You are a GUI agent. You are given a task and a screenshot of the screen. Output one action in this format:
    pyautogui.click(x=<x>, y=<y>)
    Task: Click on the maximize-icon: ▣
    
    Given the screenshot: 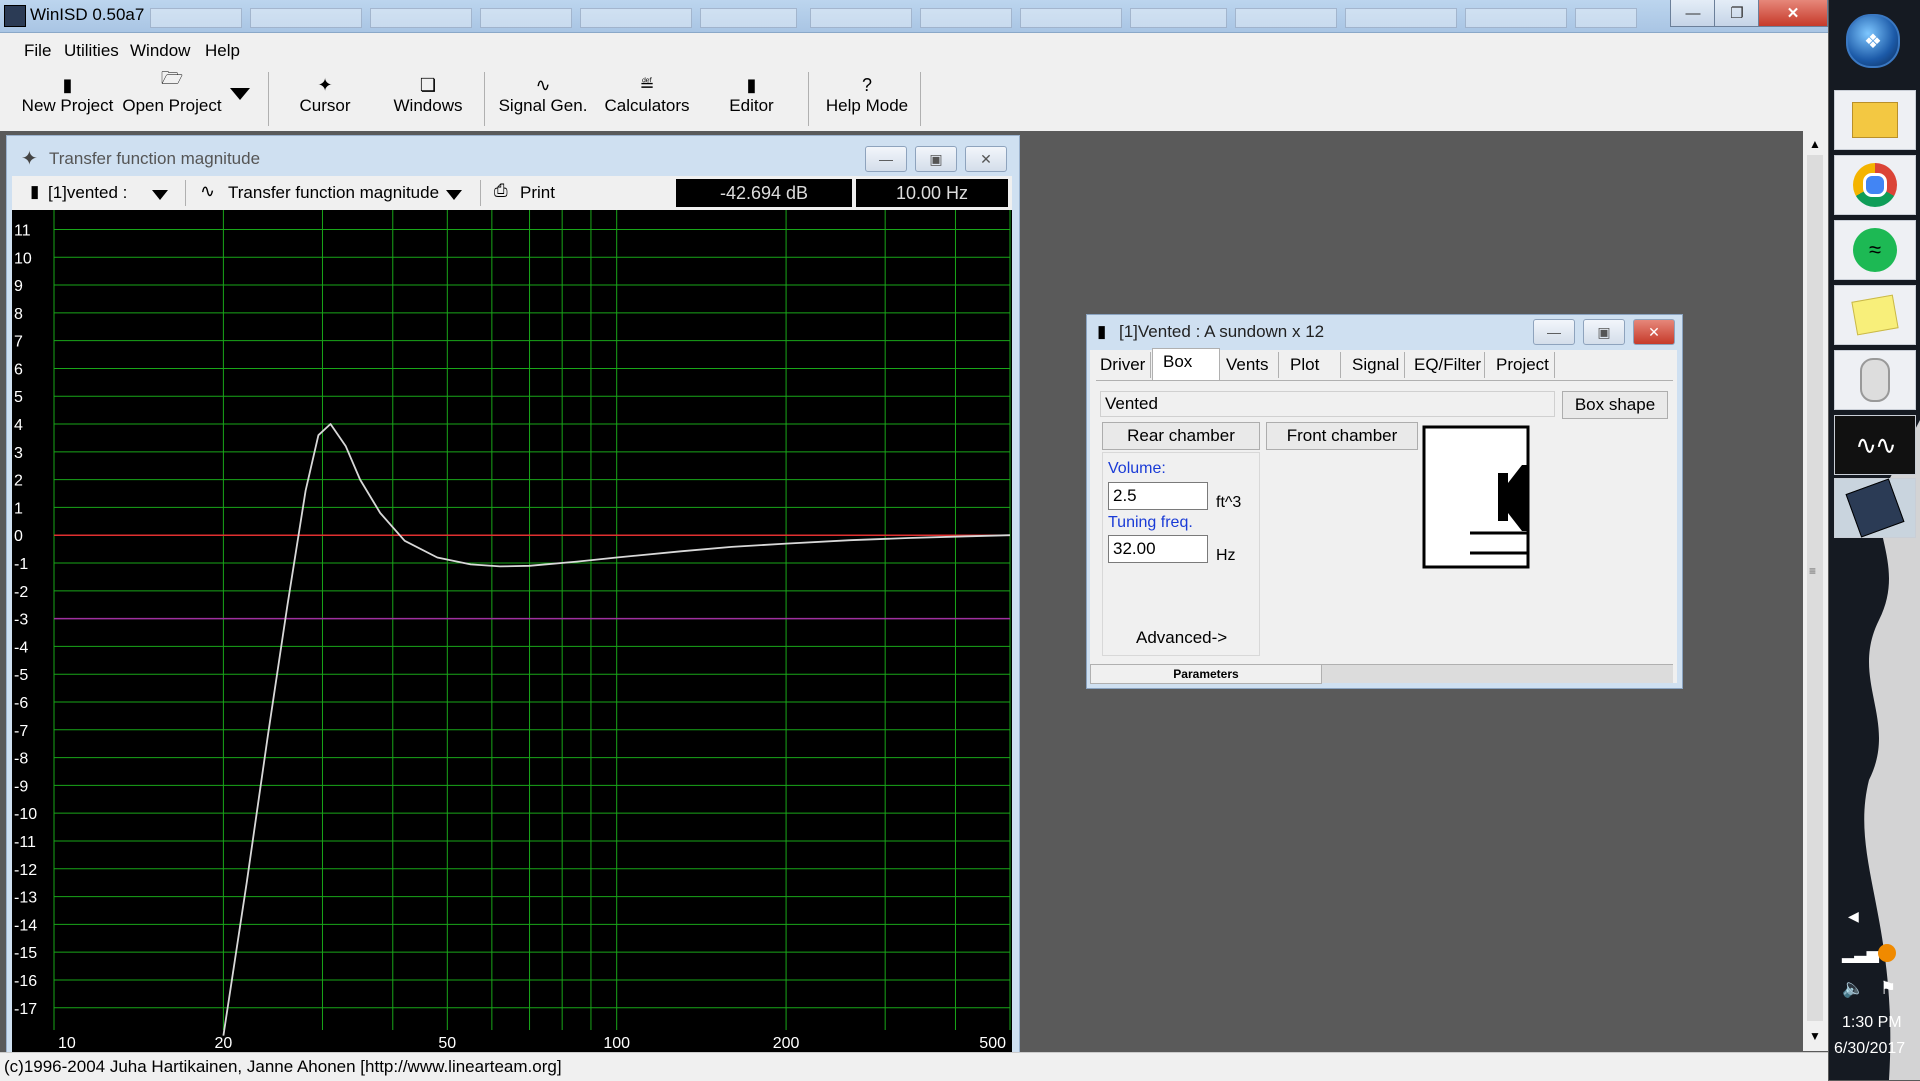 What is the action you would take?
    pyautogui.click(x=1604, y=331)
    